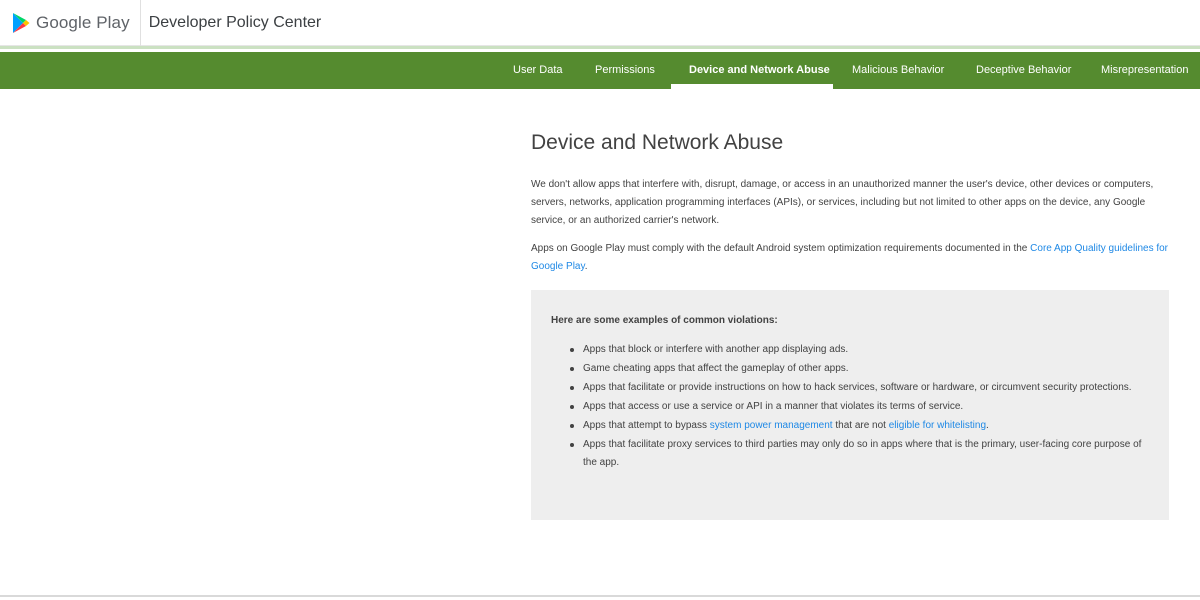 The width and height of the screenshot is (1200, 600). Describe the element at coordinates (987, 425) in the screenshot. I see `list-item-text: .` at that location.